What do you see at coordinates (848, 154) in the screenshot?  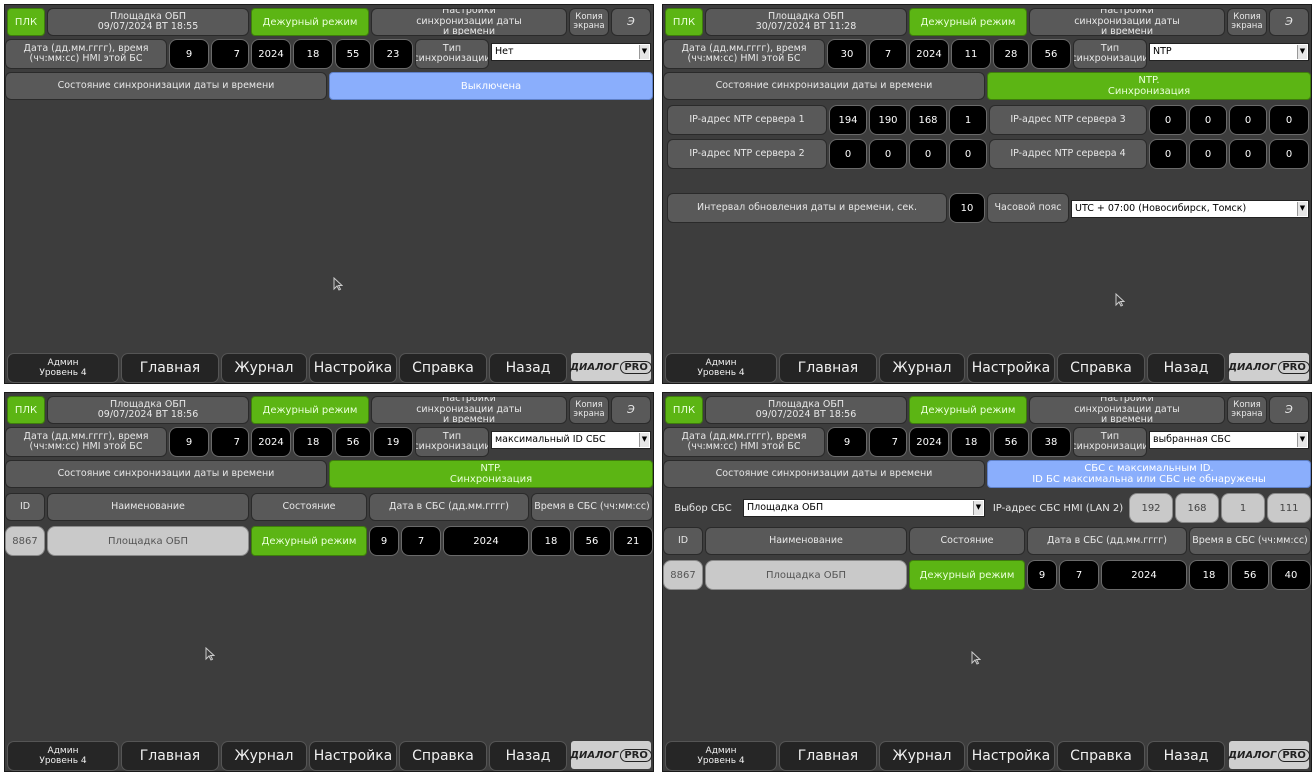 I see `ntp2-octet-1: 0` at bounding box center [848, 154].